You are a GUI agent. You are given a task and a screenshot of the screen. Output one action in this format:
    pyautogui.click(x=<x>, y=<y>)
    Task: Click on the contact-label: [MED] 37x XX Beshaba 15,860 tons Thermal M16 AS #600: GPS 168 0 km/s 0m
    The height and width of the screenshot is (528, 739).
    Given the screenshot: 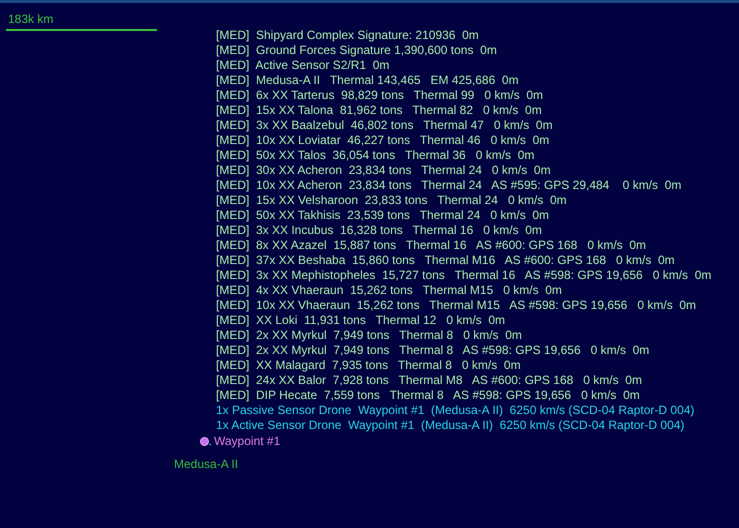 What is the action you would take?
    pyautogui.click(x=446, y=260)
    